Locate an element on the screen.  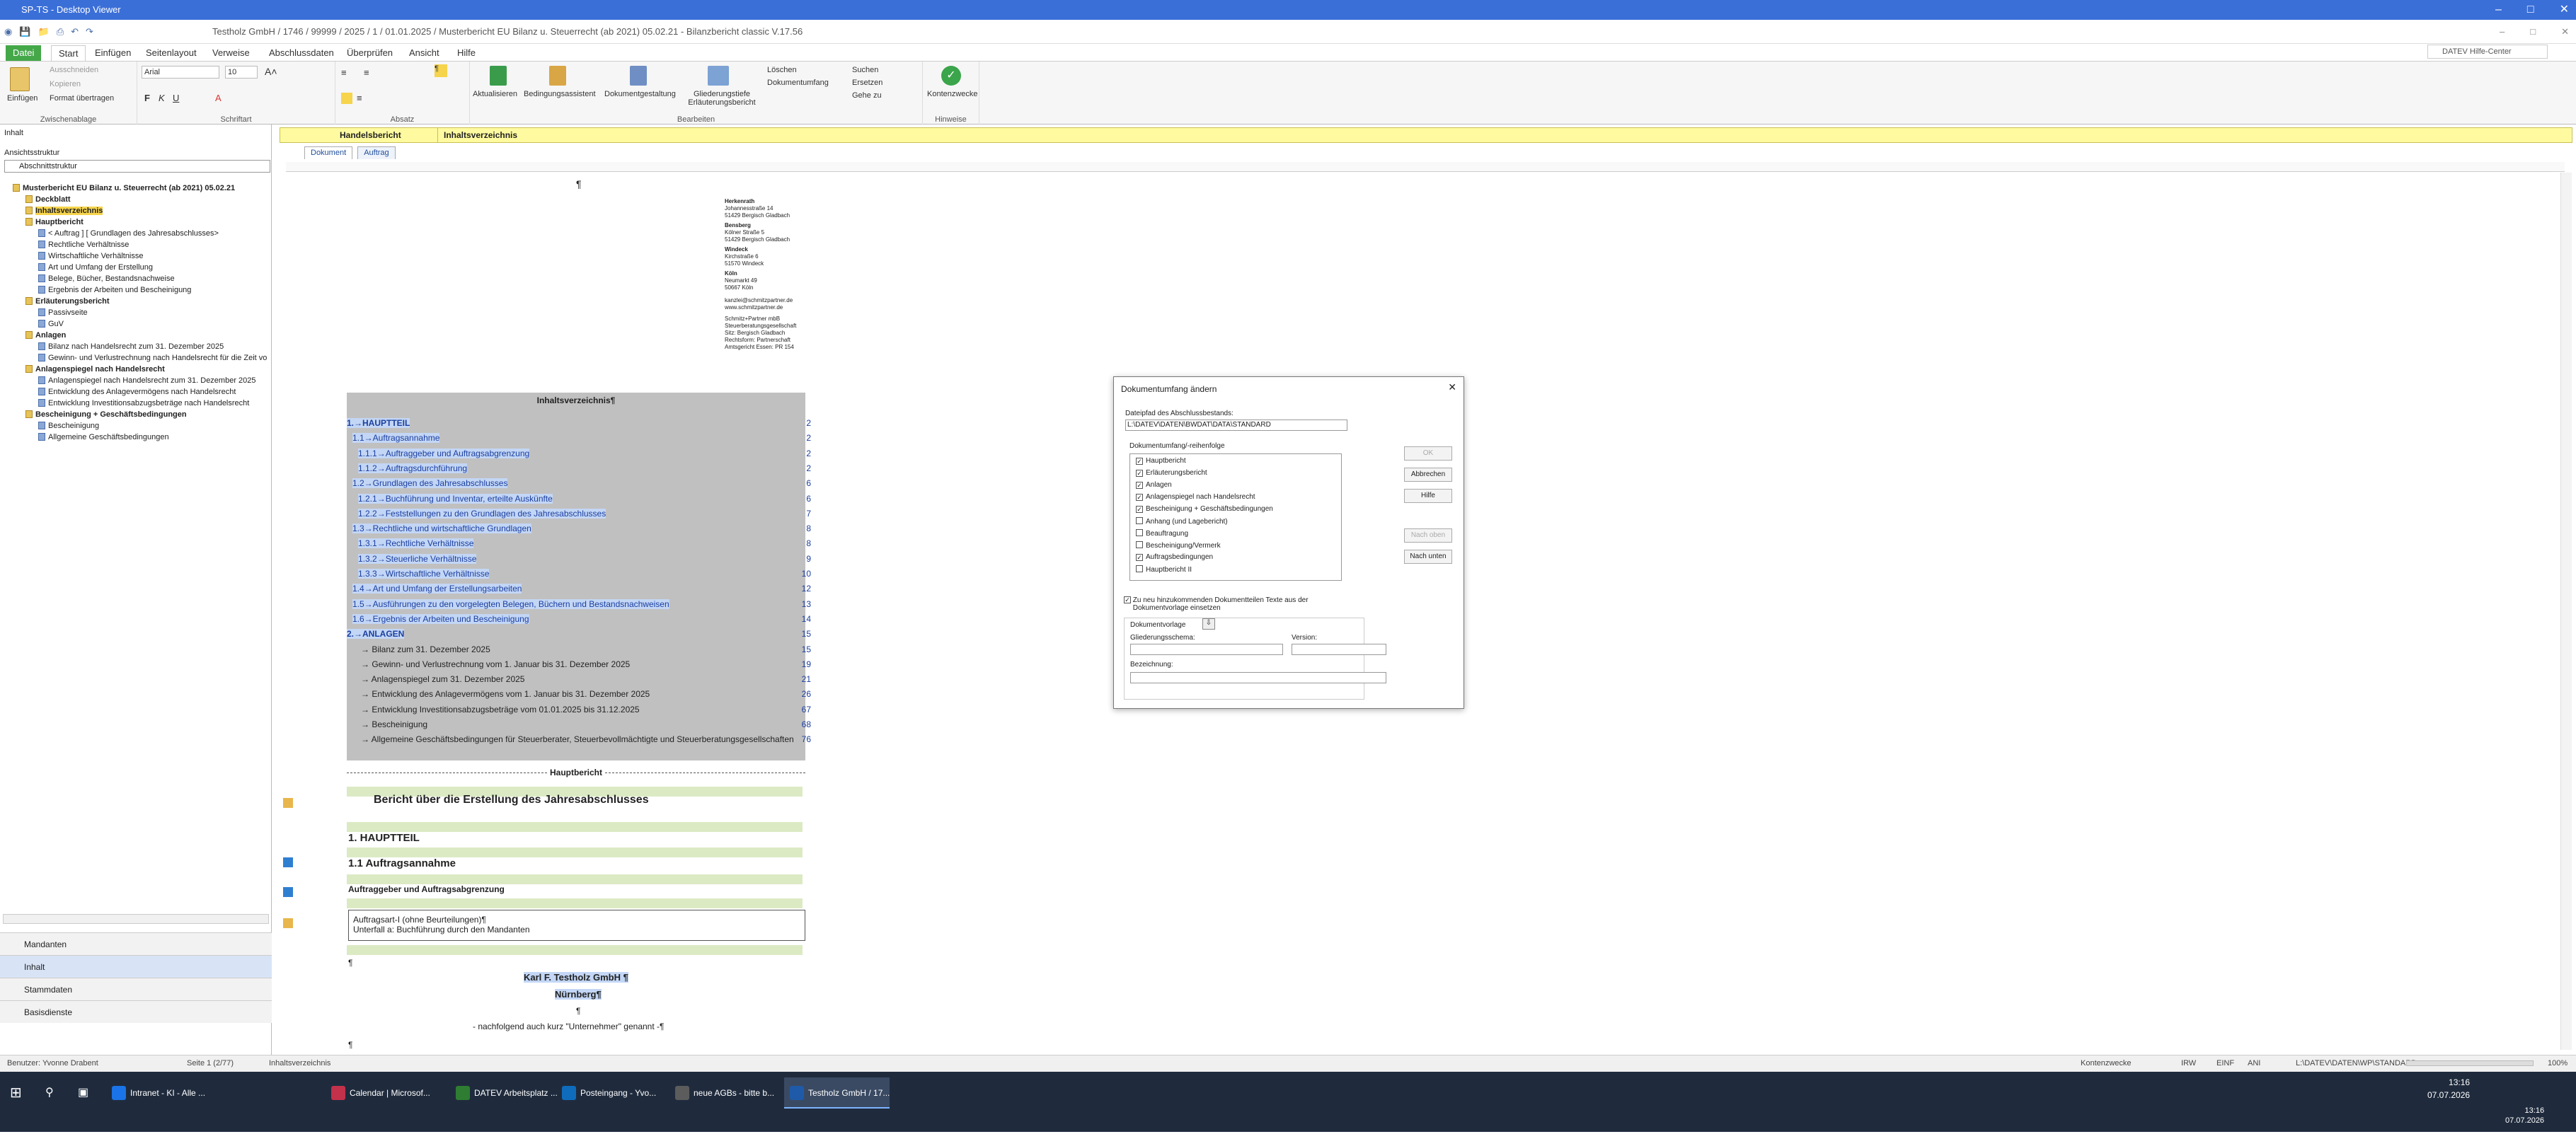
tree-item: Rechtliche Verhältnisse is located at coordinates (83, 245).